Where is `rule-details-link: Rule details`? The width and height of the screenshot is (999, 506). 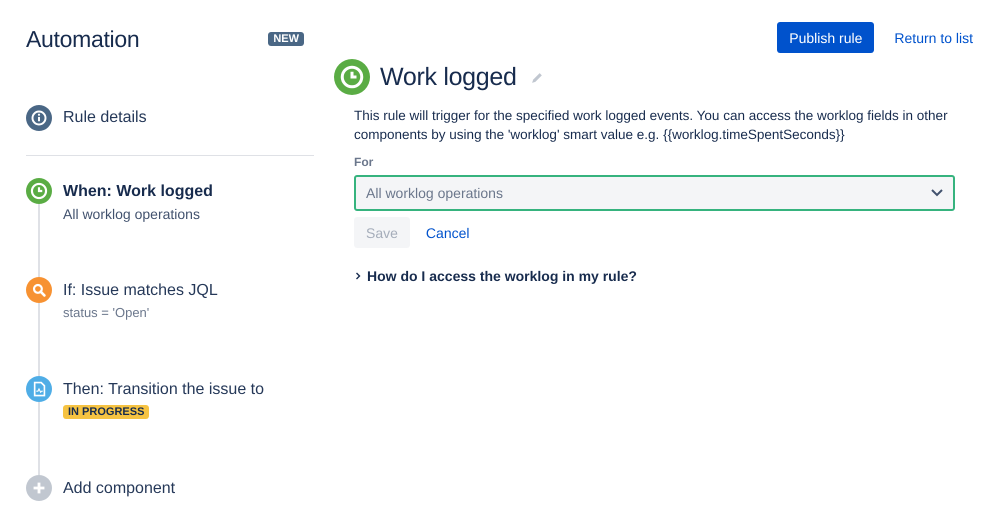 rule-details-link: Rule details is located at coordinates (105, 118).